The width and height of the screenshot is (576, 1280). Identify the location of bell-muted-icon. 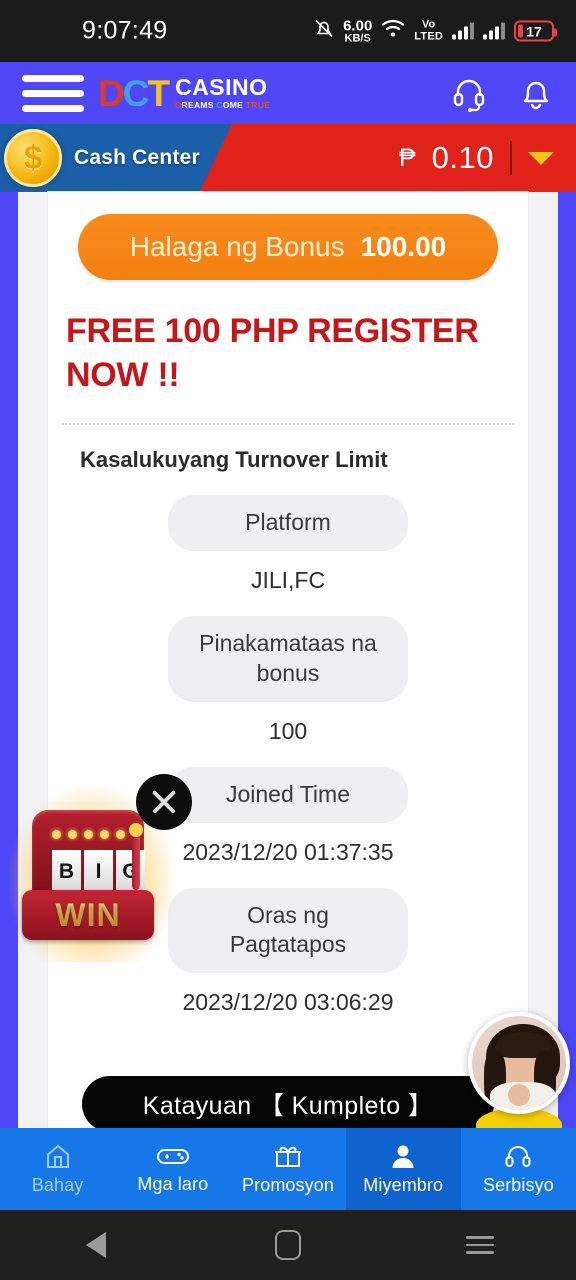
(324, 31).